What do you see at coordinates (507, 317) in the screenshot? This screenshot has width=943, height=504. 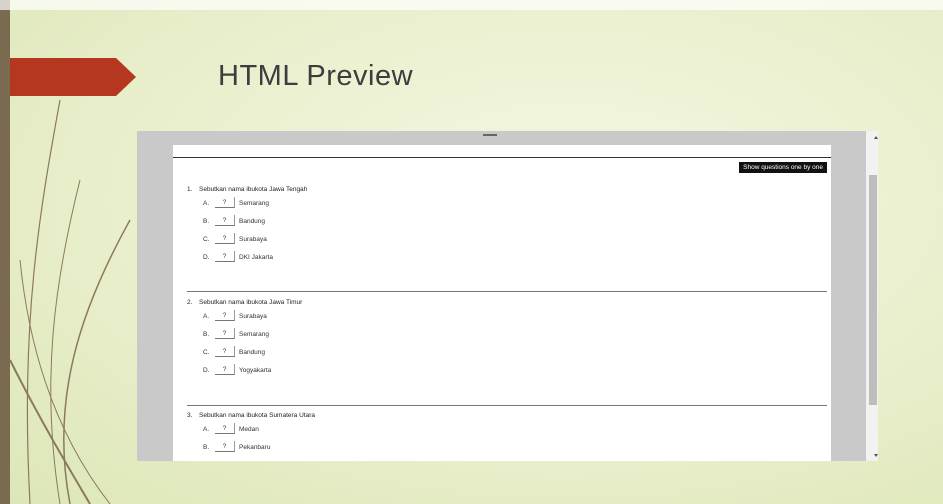 I see `option-2a: A.? Surabaya` at bounding box center [507, 317].